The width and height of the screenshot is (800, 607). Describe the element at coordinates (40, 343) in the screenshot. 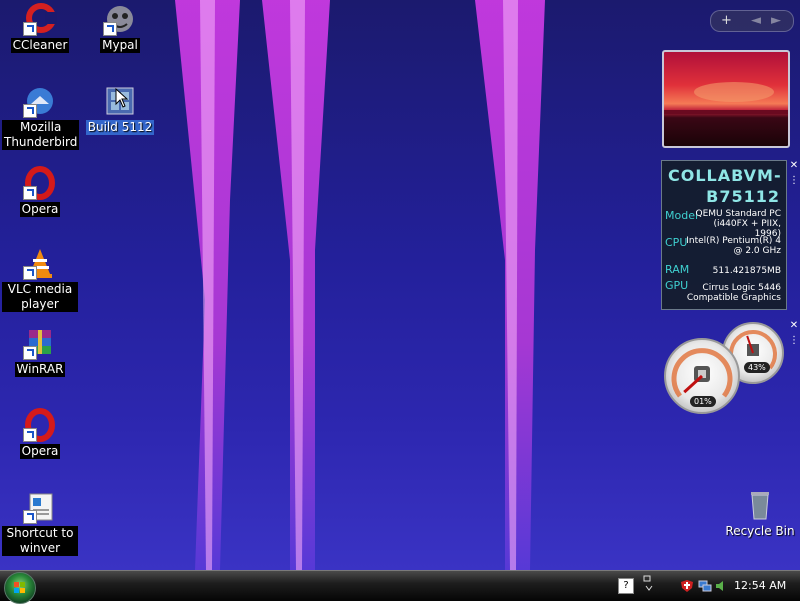

I see `winrar-icon` at that location.